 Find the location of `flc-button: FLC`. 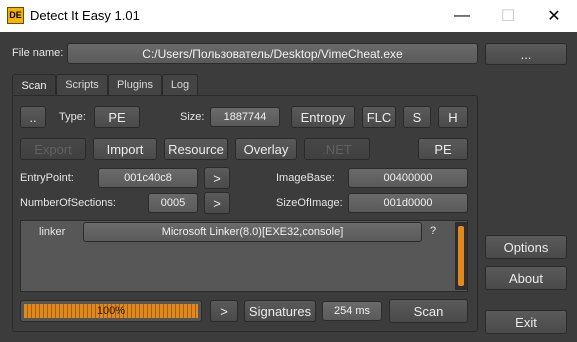

flc-button: FLC is located at coordinates (379, 117).